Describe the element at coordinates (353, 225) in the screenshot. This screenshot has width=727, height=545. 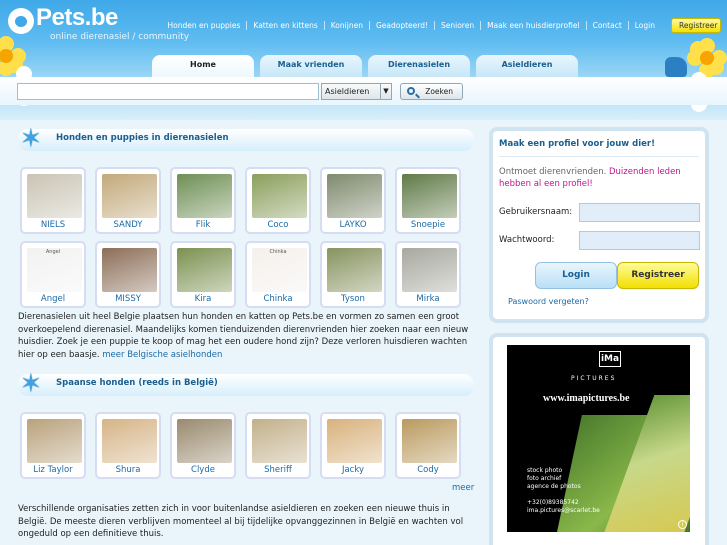
I see `animal-name: LAYKO` at that location.